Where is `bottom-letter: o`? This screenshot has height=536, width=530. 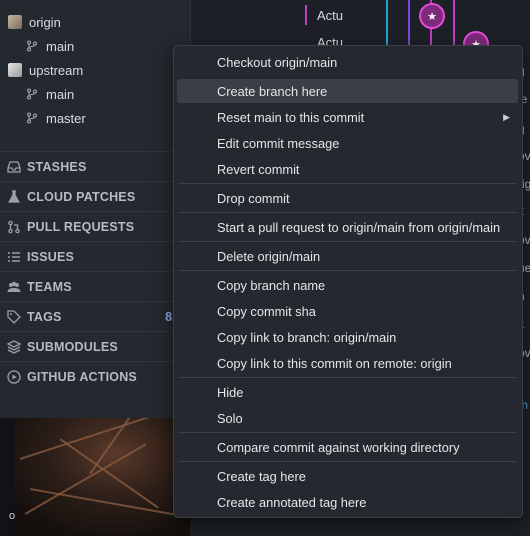 bottom-letter: o is located at coordinates (12, 516).